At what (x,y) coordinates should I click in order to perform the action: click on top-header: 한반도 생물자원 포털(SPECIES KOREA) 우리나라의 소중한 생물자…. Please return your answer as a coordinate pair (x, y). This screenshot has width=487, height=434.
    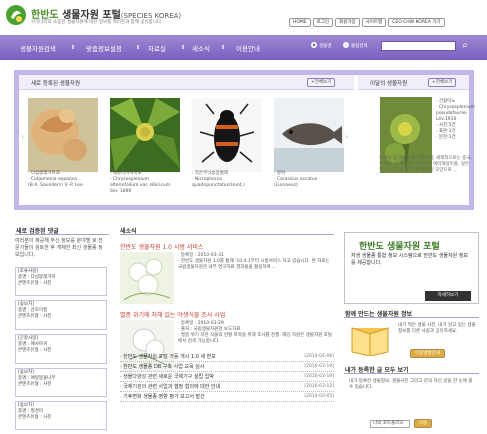
    Looking at the image, I should click on (243, 17).